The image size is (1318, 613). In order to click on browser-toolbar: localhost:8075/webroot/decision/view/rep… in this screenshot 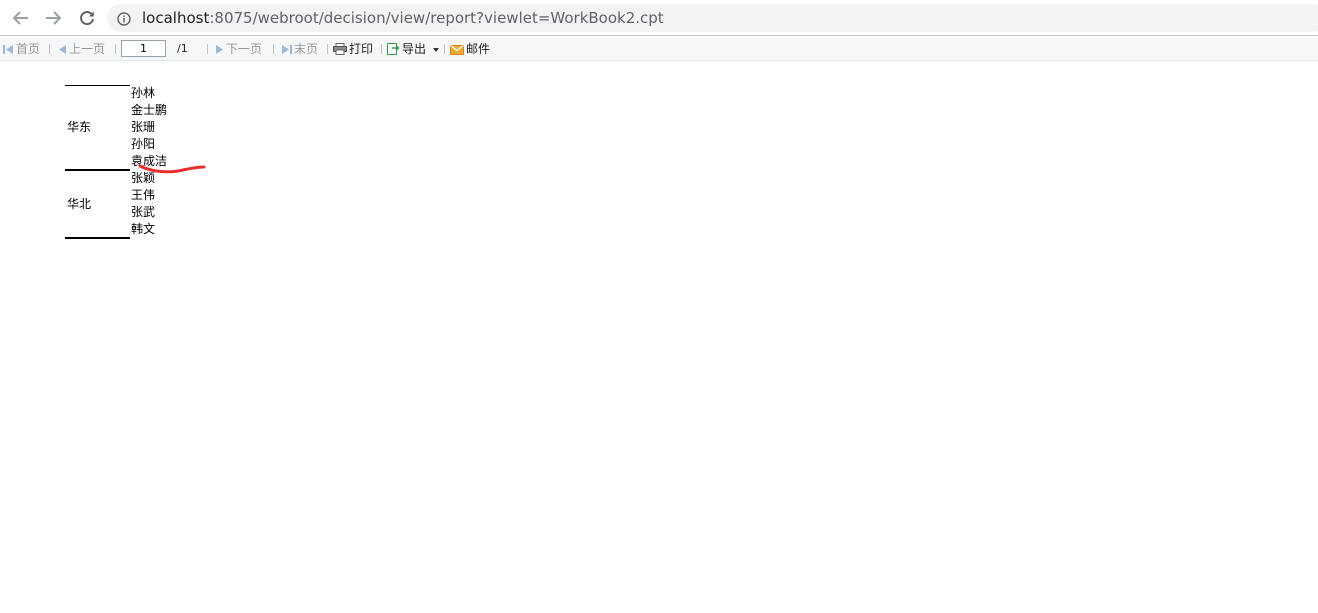, I will do `click(659, 18)`.